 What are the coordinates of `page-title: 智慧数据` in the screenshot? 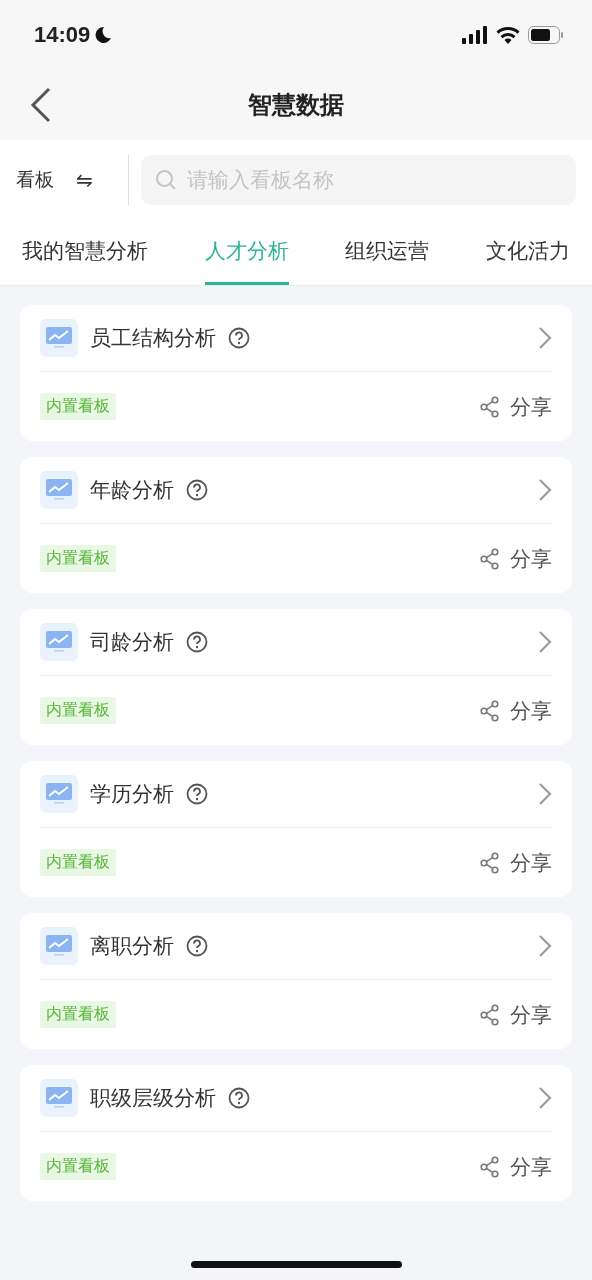 It's located at (296, 105).